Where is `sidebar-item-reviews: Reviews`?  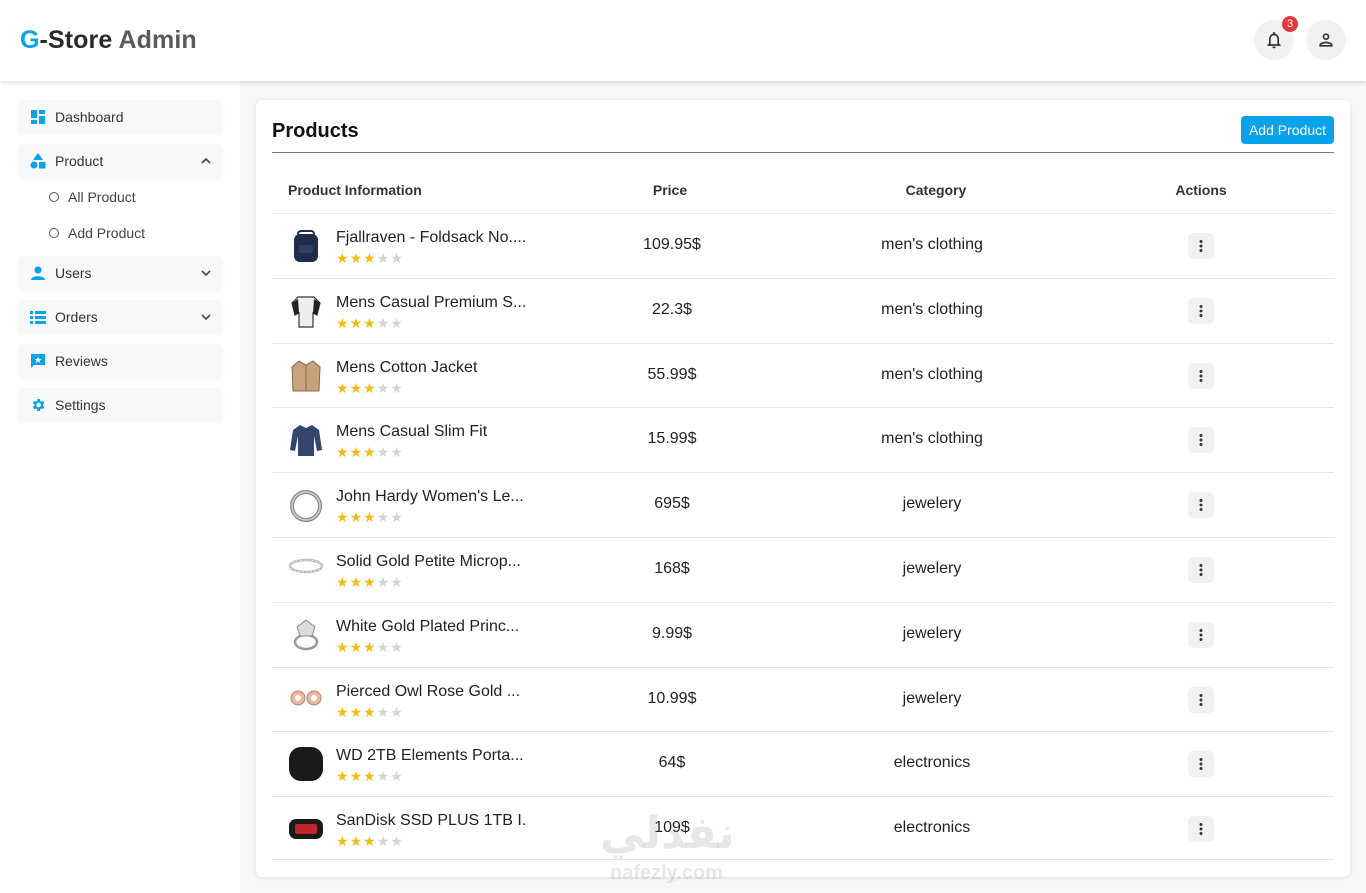 sidebar-item-reviews: Reviews is located at coordinates (120, 361).